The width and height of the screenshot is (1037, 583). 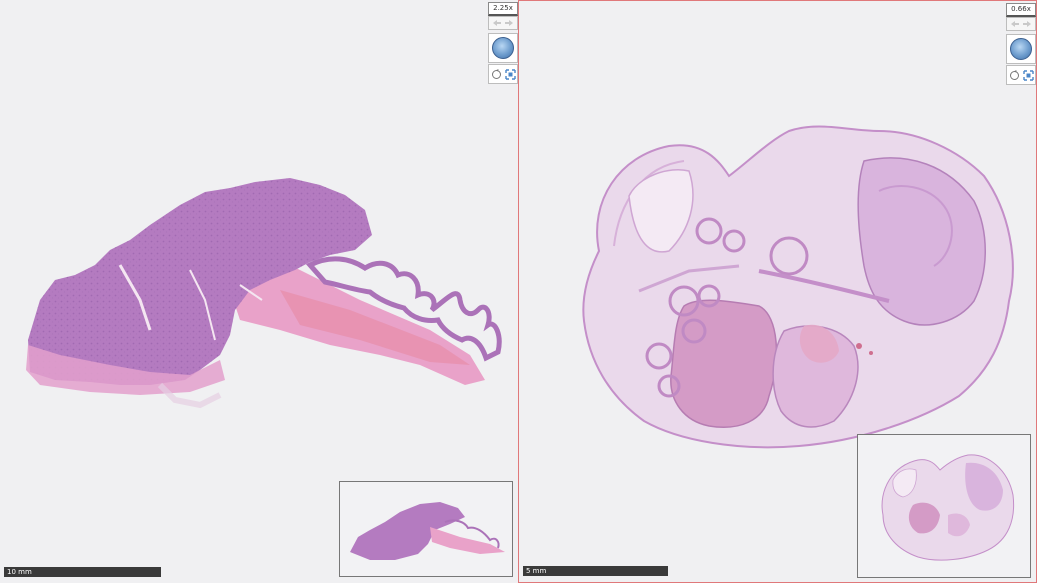 I want to click on zoom-level-badge: 2.25x, so click(x=503, y=9).